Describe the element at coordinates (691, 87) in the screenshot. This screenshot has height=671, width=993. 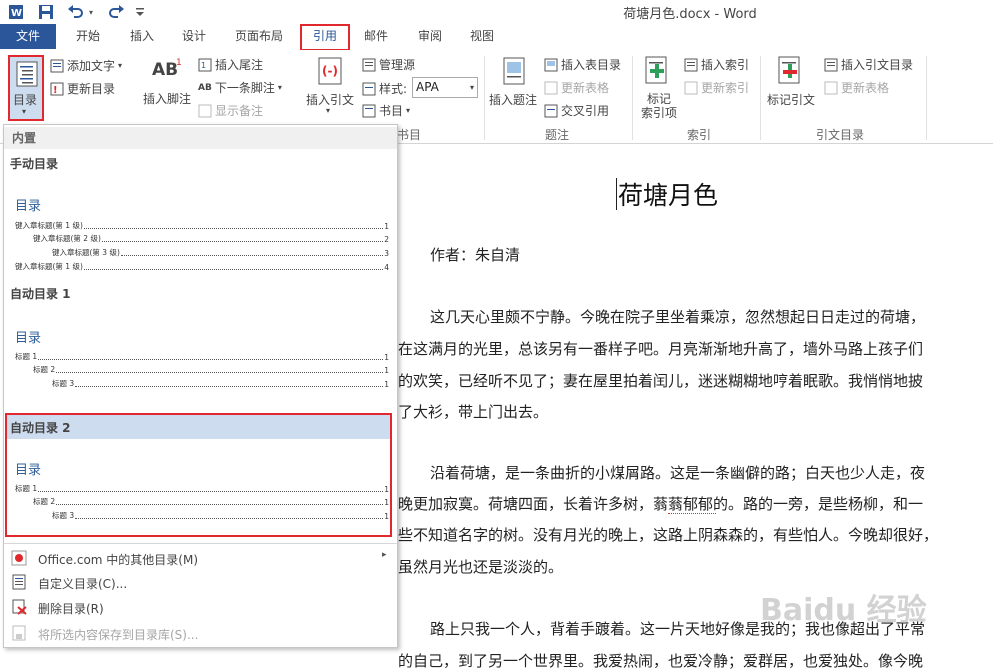
I see `update-index-icon` at that location.